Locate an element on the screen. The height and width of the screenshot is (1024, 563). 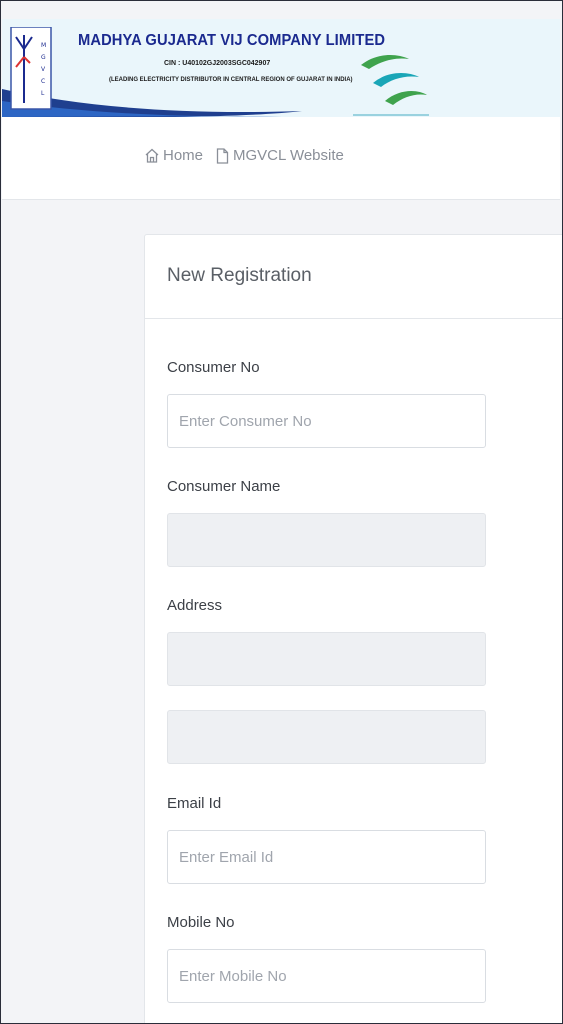
home-icon is located at coordinates (152, 155).